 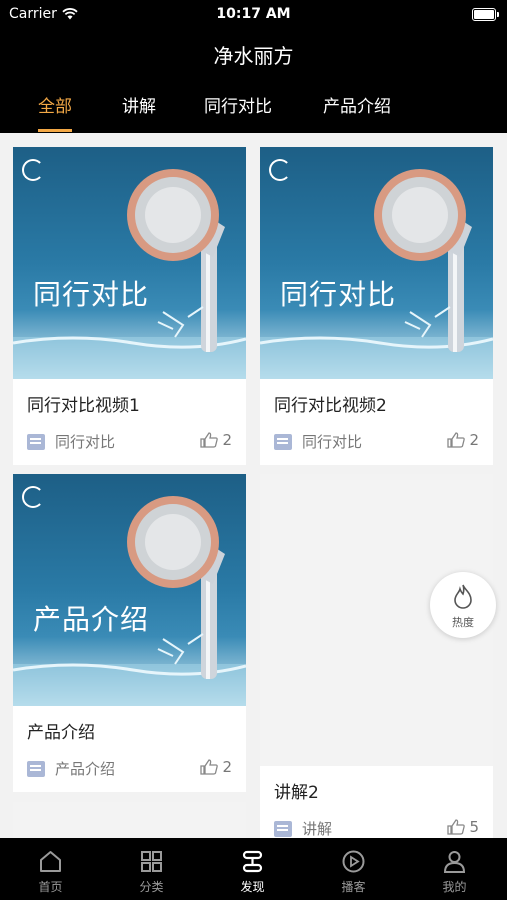 I want to click on bottom-nav: 首页 分类 发现 播客 我的, so click(x=253, y=869).